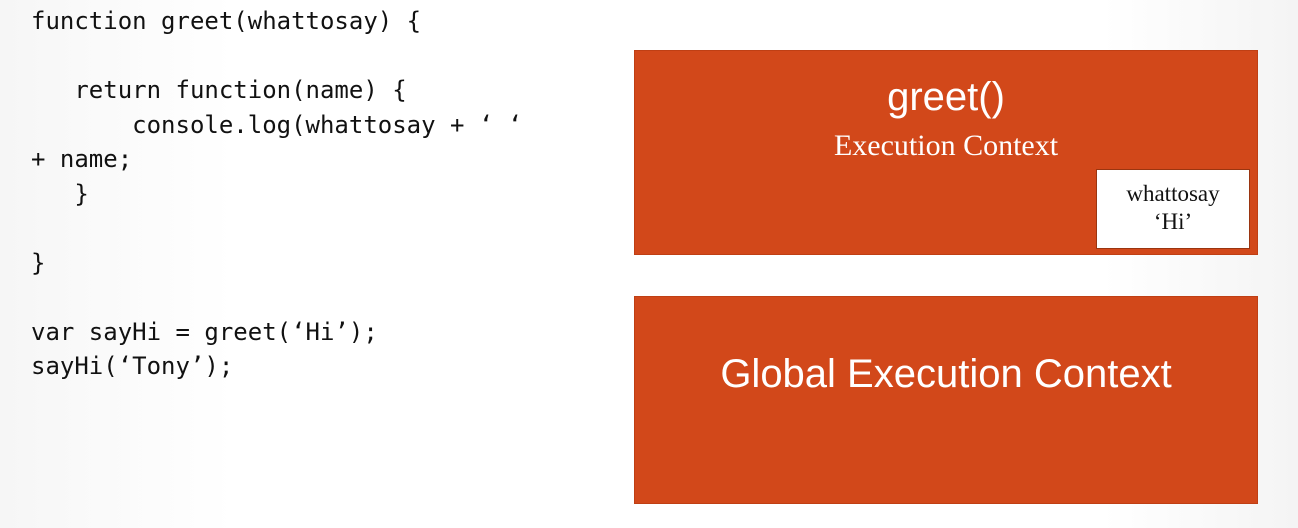  I want to click on whattosay-variable-box: whattosay ‘Hi’, so click(1173, 209).